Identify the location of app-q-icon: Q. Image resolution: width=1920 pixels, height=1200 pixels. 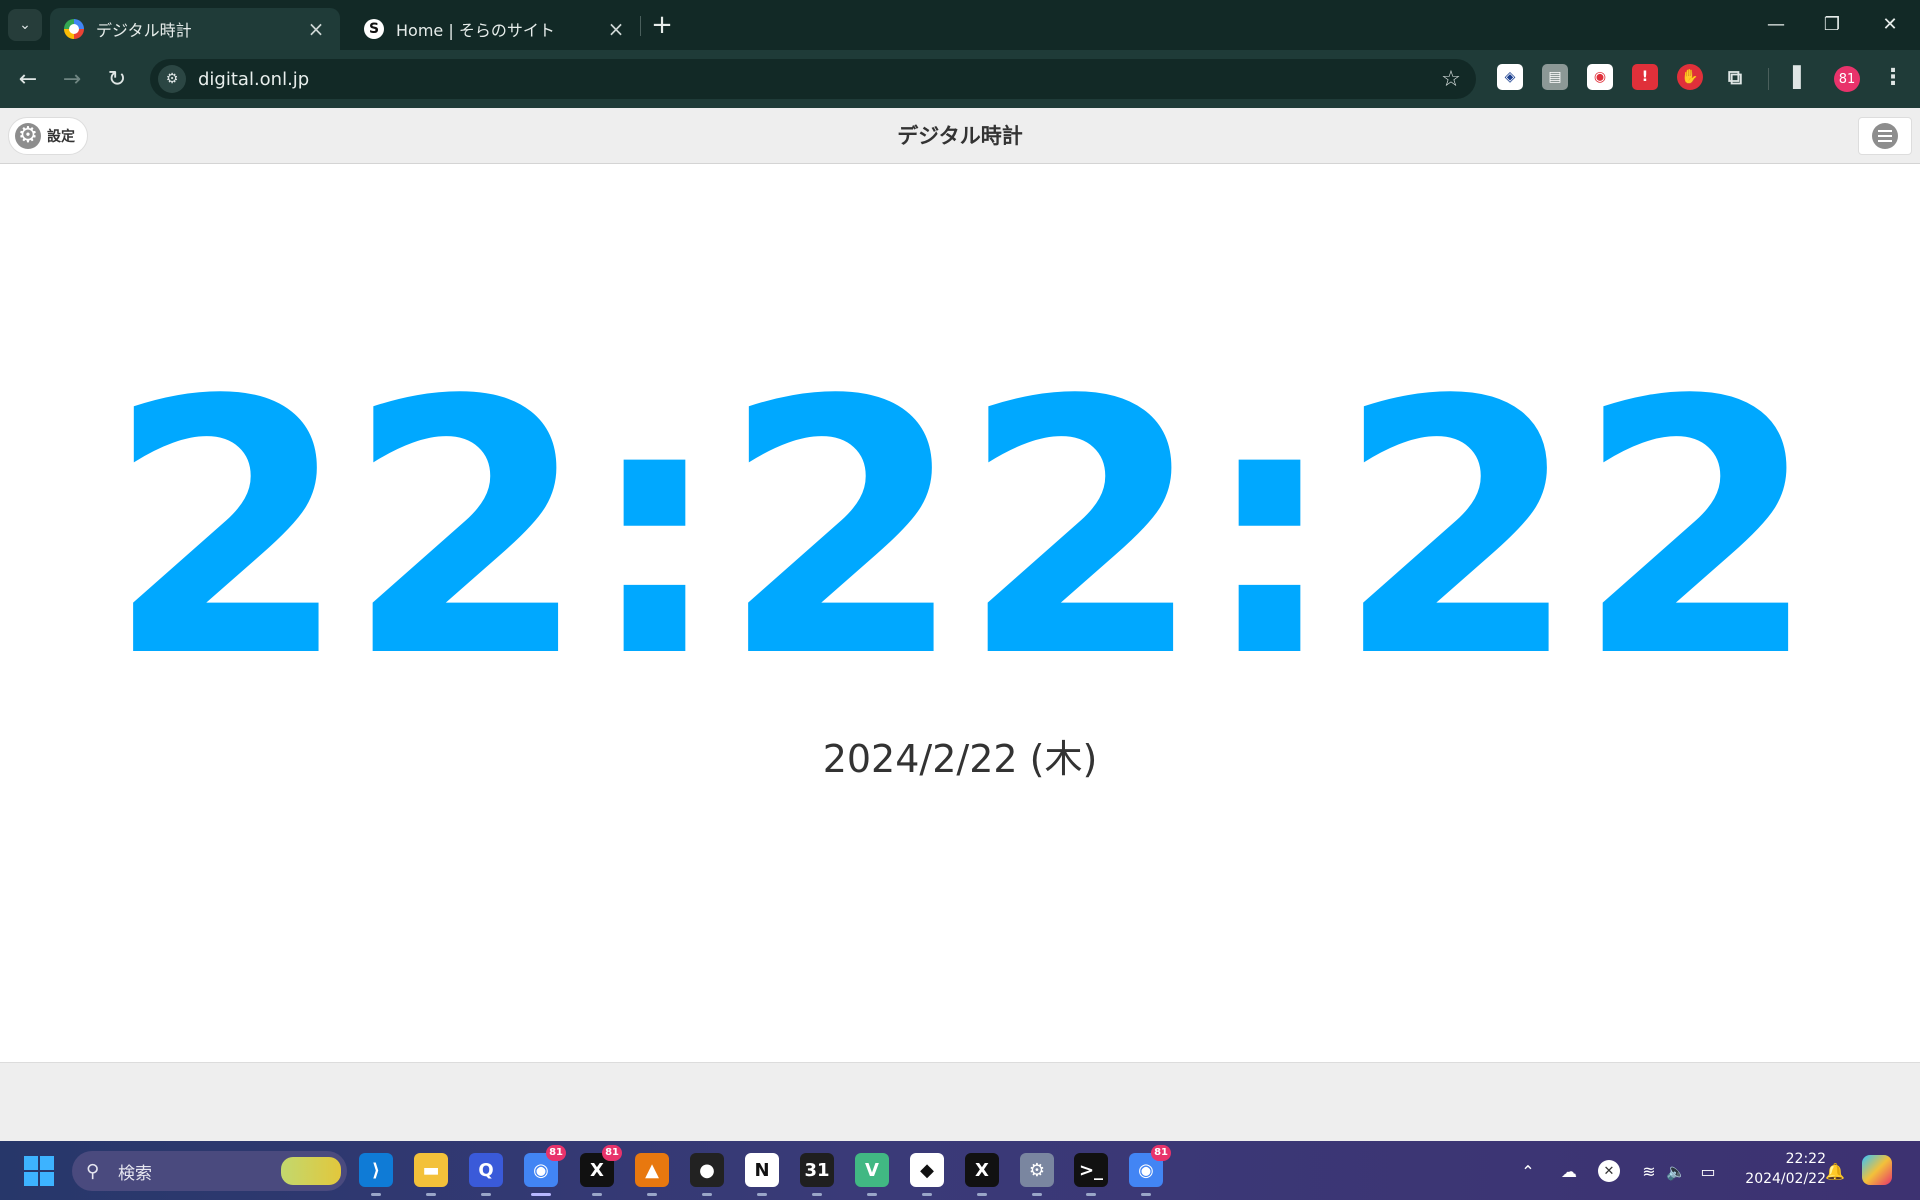
(486, 1170).